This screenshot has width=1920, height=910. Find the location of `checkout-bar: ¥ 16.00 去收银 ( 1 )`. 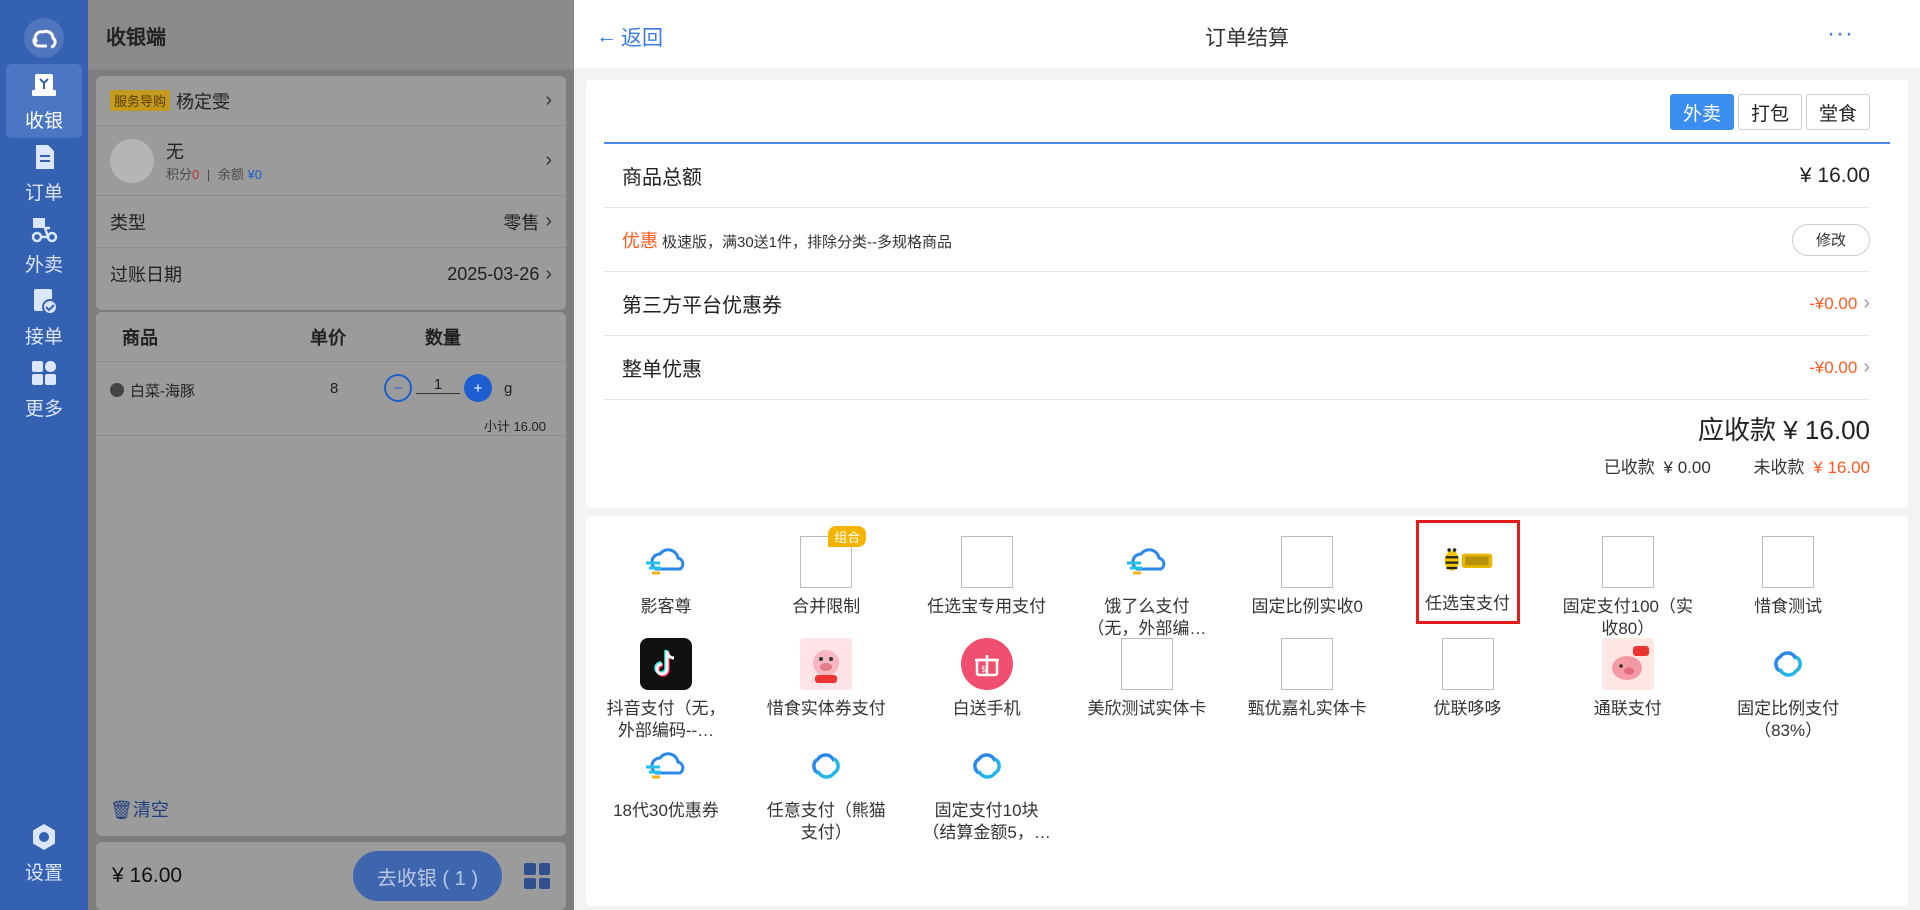

checkout-bar: ¥ 16.00 去收银 ( 1 ) is located at coordinates (331, 876).